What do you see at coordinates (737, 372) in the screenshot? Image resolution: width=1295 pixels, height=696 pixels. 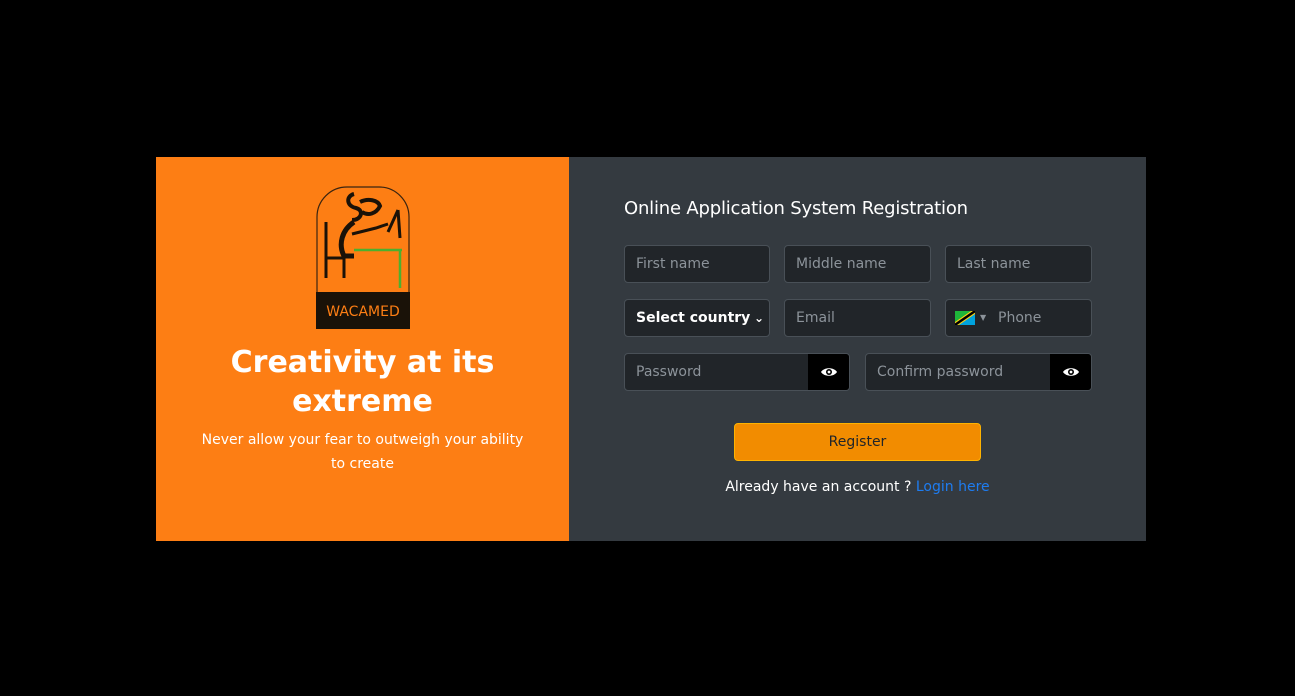 I see `password-input: Password` at bounding box center [737, 372].